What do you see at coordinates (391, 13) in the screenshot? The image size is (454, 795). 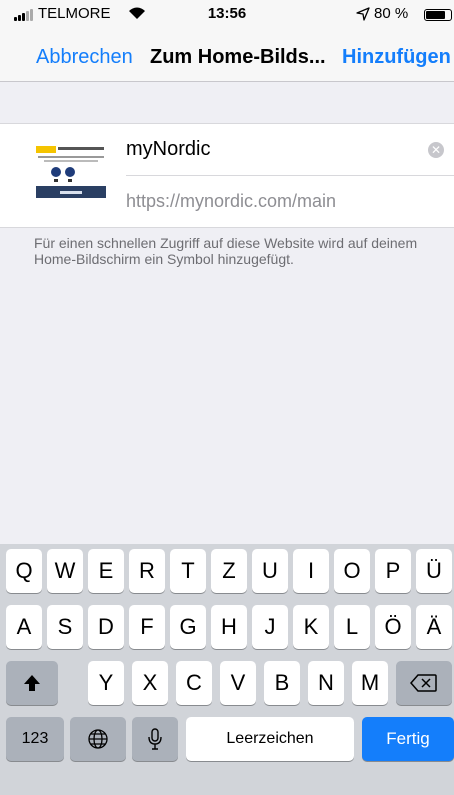 I see `battery-percent: 80 %` at bounding box center [391, 13].